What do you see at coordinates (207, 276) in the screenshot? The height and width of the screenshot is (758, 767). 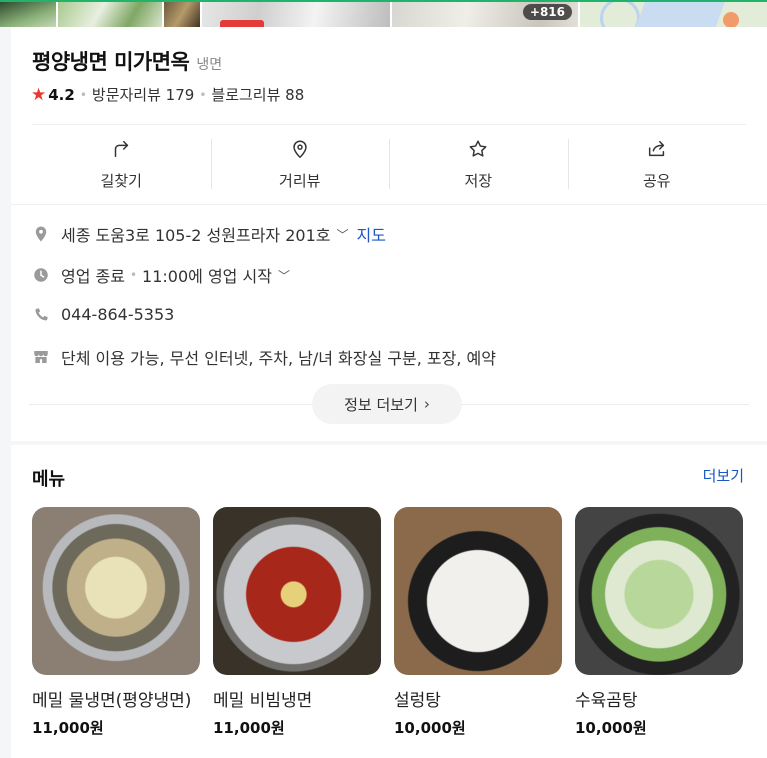 I see `business-hours: 11:00에 영업 시작` at bounding box center [207, 276].